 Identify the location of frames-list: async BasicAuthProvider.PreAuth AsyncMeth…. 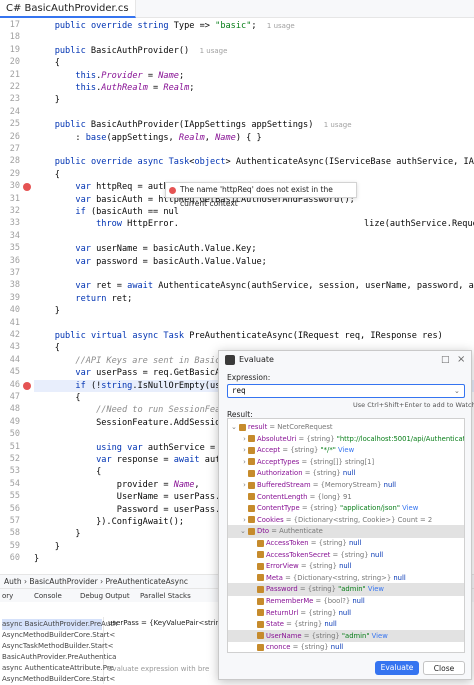
(58, 650).